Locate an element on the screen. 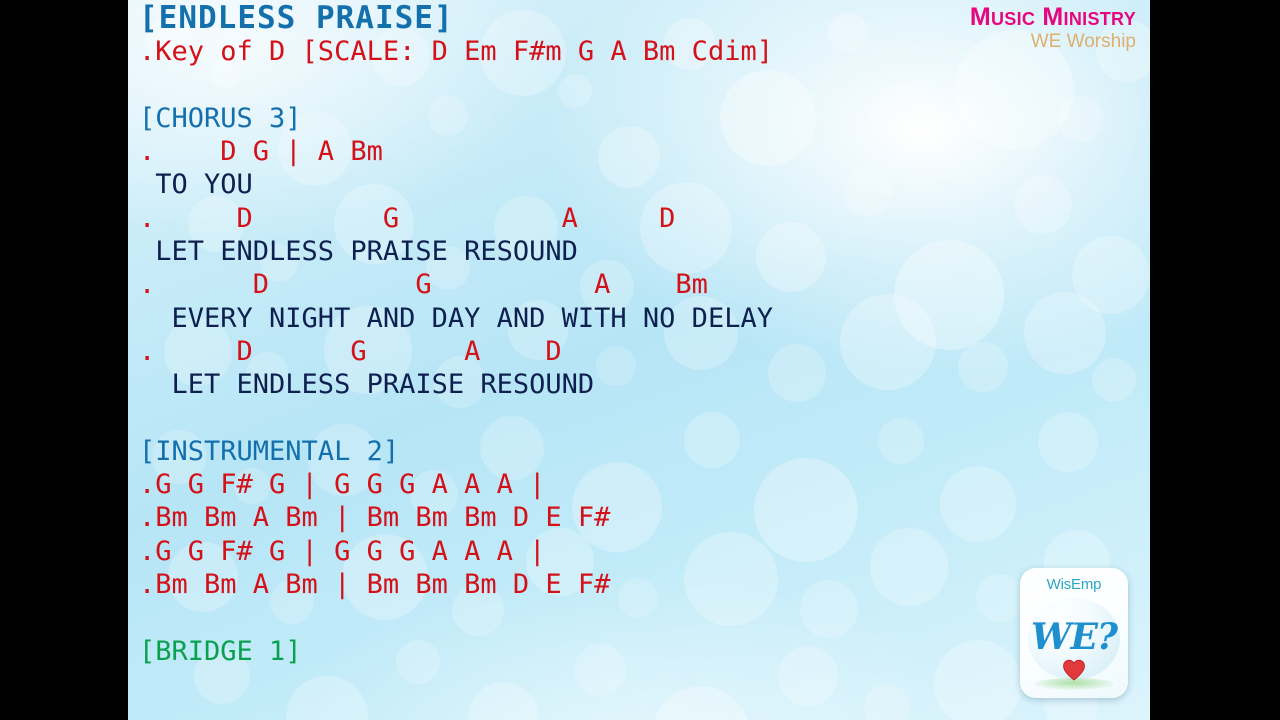  chord-line: .Key of D [SCALE: D Em F#m G A Bm Cdim] is located at coordinates (456, 52).